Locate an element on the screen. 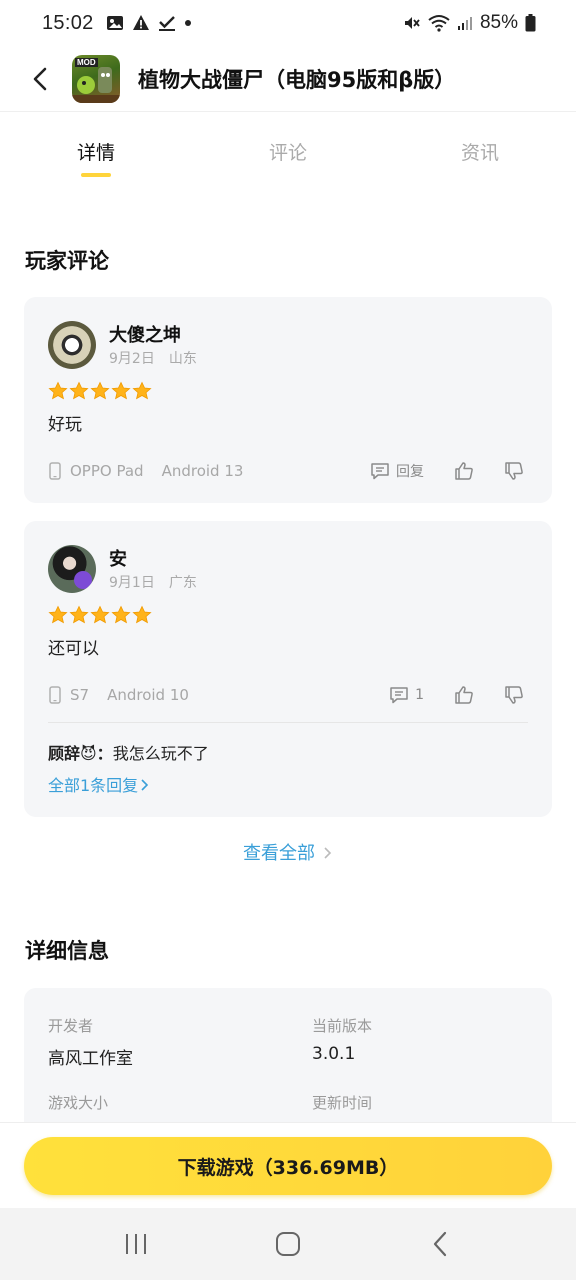 Image resolution: width=576 pixels, height=1280 pixels. recent-apps-icon is located at coordinates (136, 1244).